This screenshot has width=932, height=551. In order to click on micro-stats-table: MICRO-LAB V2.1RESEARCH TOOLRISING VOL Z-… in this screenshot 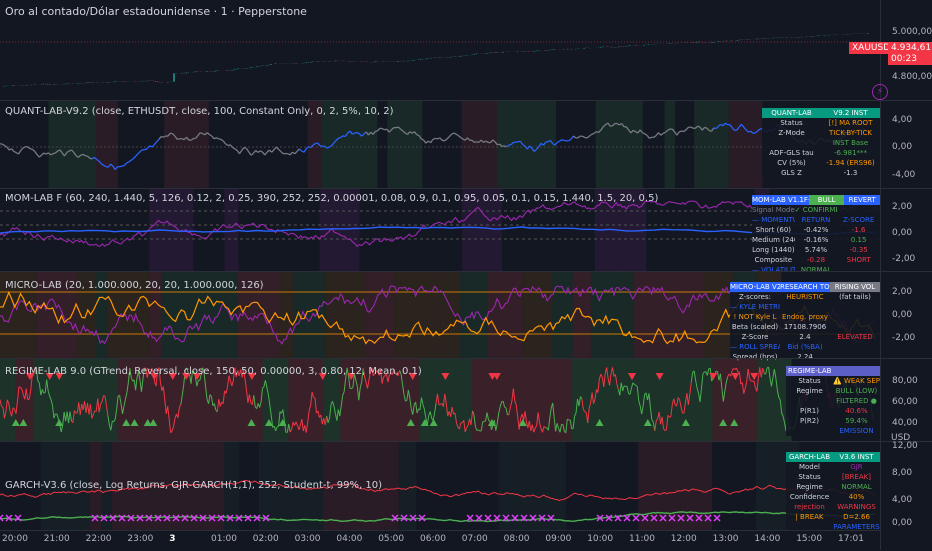, I will do `click(805, 322)`.